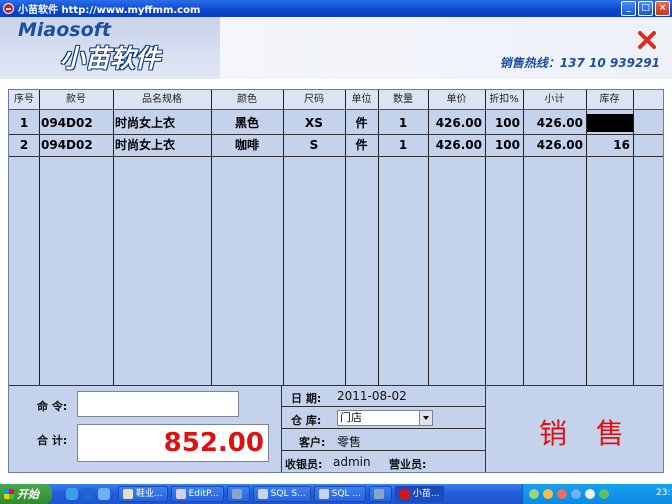 The height and width of the screenshot is (504, 672). What do you see at coordinates (403, 100) in the screenshot?
I see `col-header-qty: 数量` at bounding box center [403, 100].